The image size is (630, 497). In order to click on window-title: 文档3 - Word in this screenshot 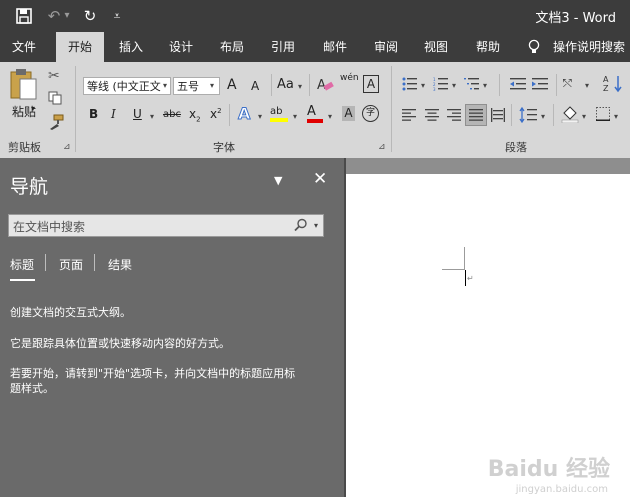, I will do `click(575, 18)`.